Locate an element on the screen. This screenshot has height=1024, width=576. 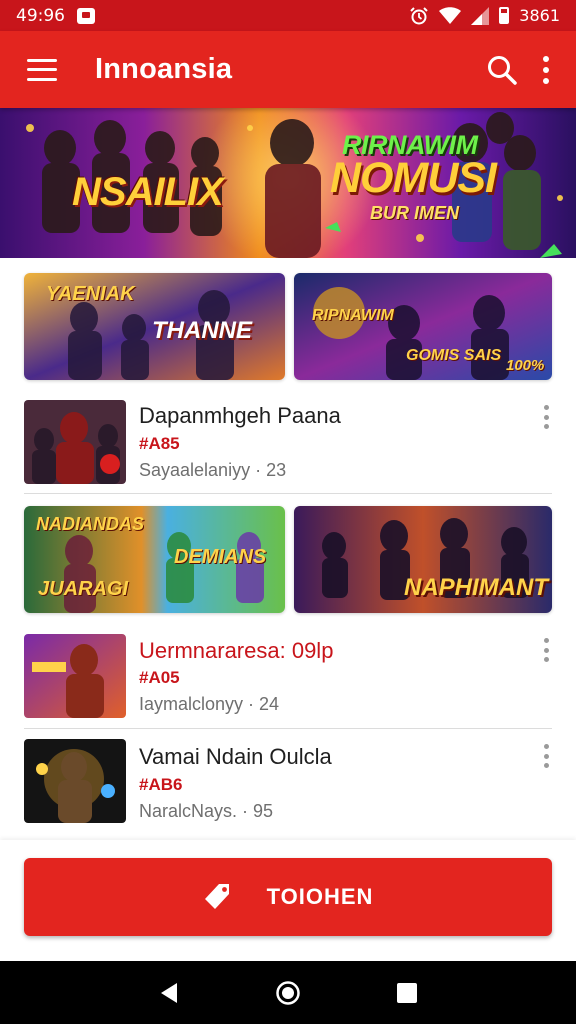
hero-left-title: NSAILIX is located at coordinates (148, 192).